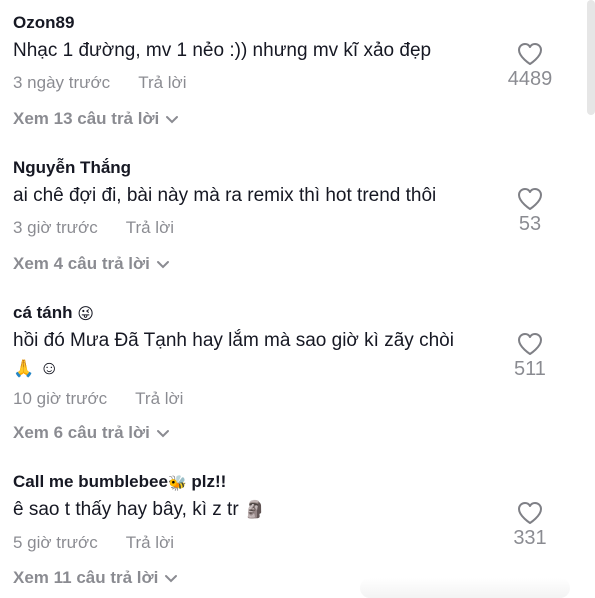  Describe the element at coordinates (530, 369) in the screenshot. I see `like-count: 511` at that location.